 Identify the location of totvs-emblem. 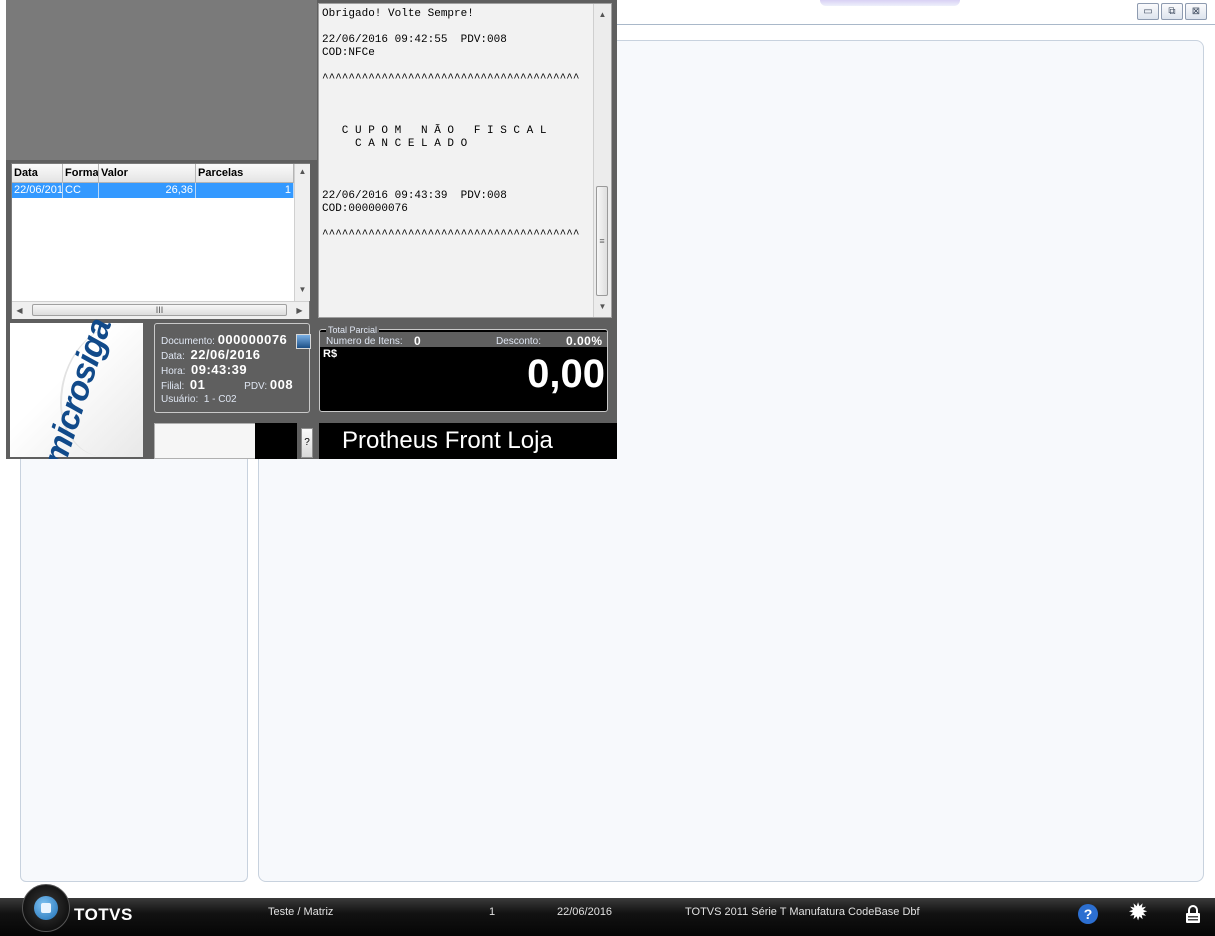
(46, 908).